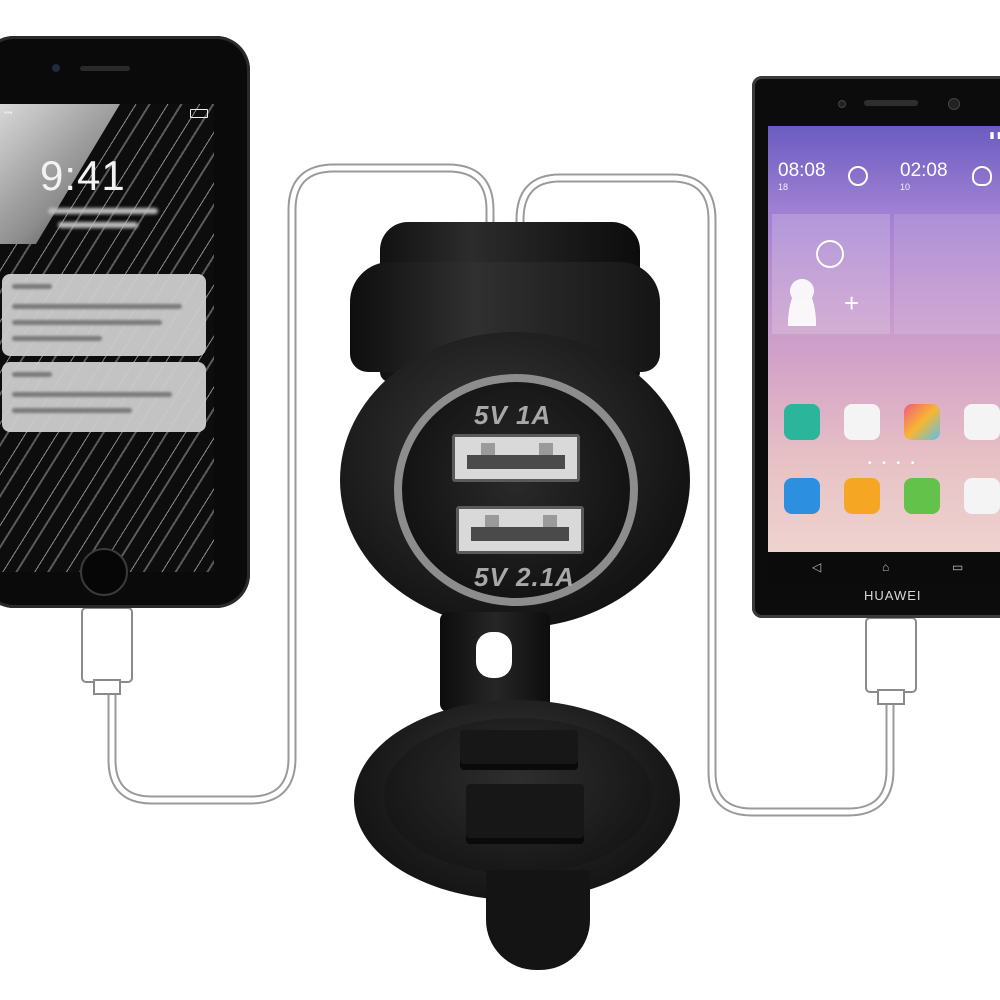  What do you see at coordinates (884, 354) in the screenshot?
I see `huawei-home-screen: ▮ ▮ 08:08 18 02:08 10 + • • • • ◁ ⌂ ▭` at bounding box center [884, 354].